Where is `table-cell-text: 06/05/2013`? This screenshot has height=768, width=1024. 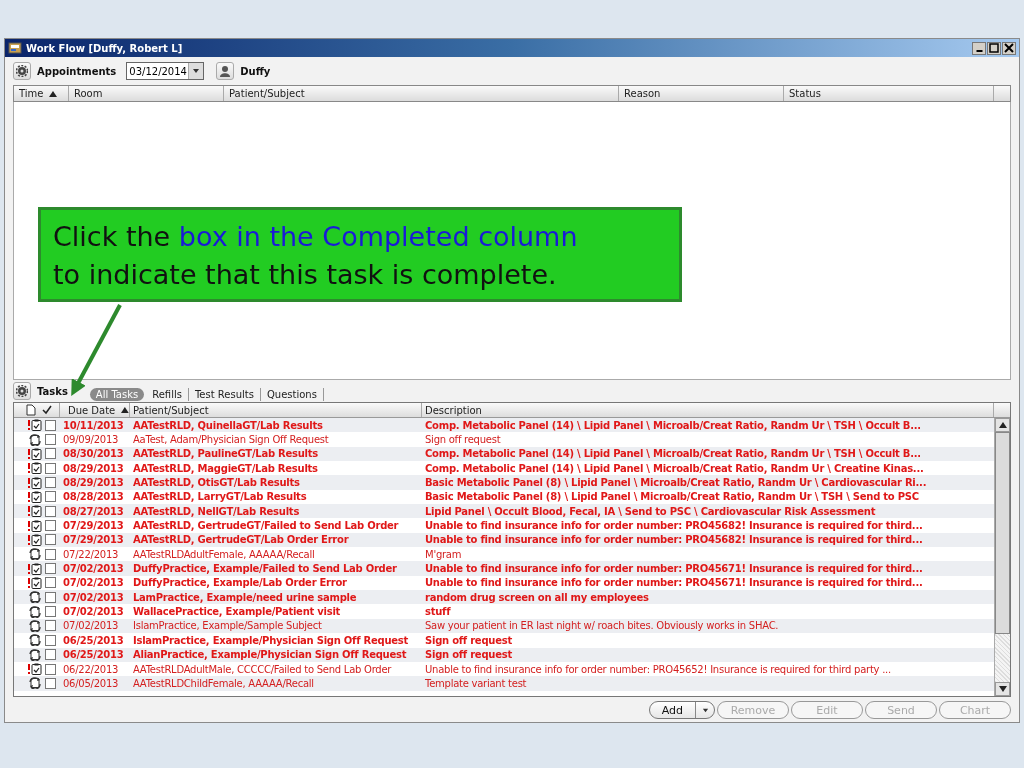
table-cell-text: 06/05/2013 is located at coordinates (91, 683).